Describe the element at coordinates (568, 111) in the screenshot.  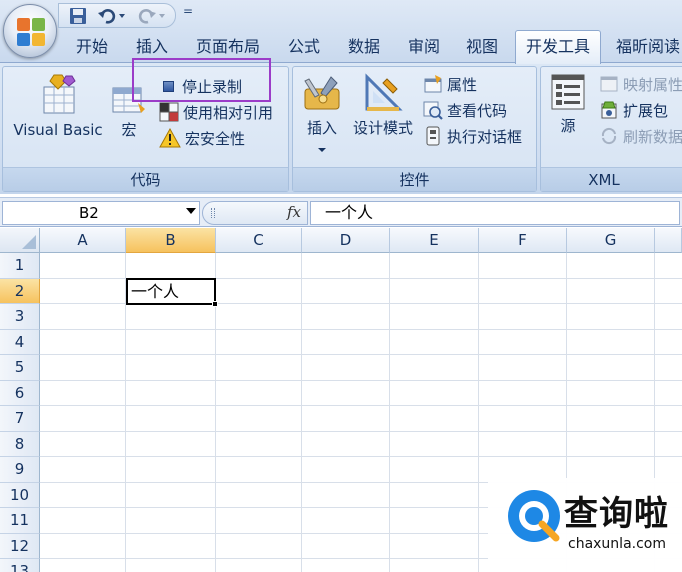
I see `xml-source-button: 源` at that location.